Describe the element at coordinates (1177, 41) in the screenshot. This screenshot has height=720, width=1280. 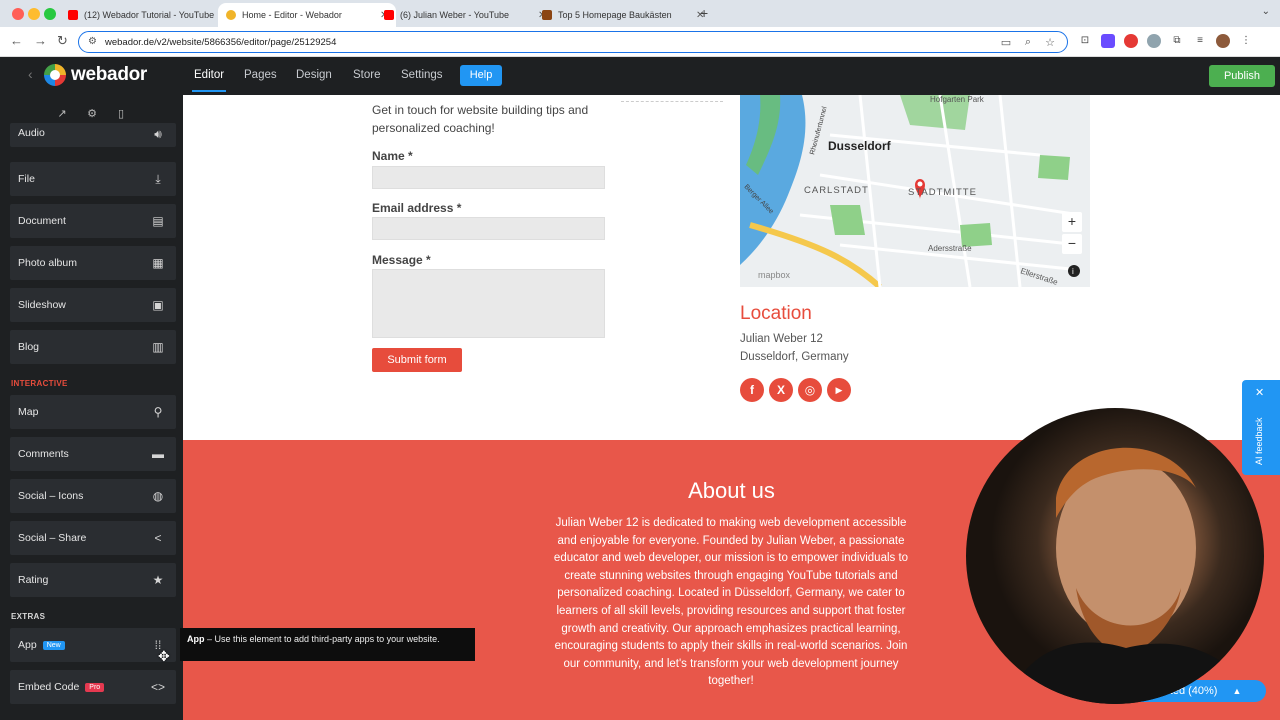
I see `puzzle-icon: ⧉` at that location.